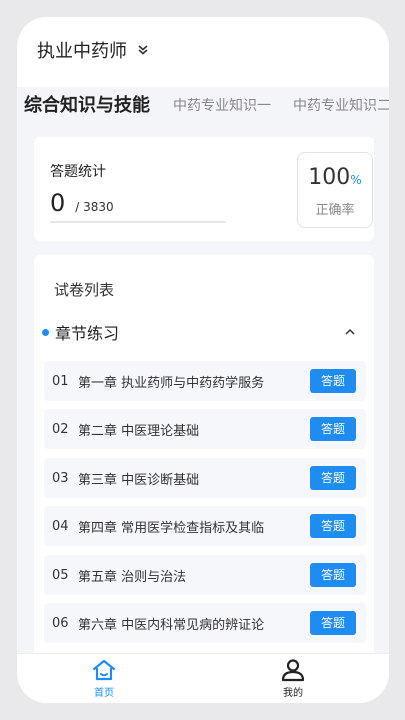 This screenshot has height=720, width=405. I want to click on chapter-label: 第五章 治则与治法, so click(132, 577).